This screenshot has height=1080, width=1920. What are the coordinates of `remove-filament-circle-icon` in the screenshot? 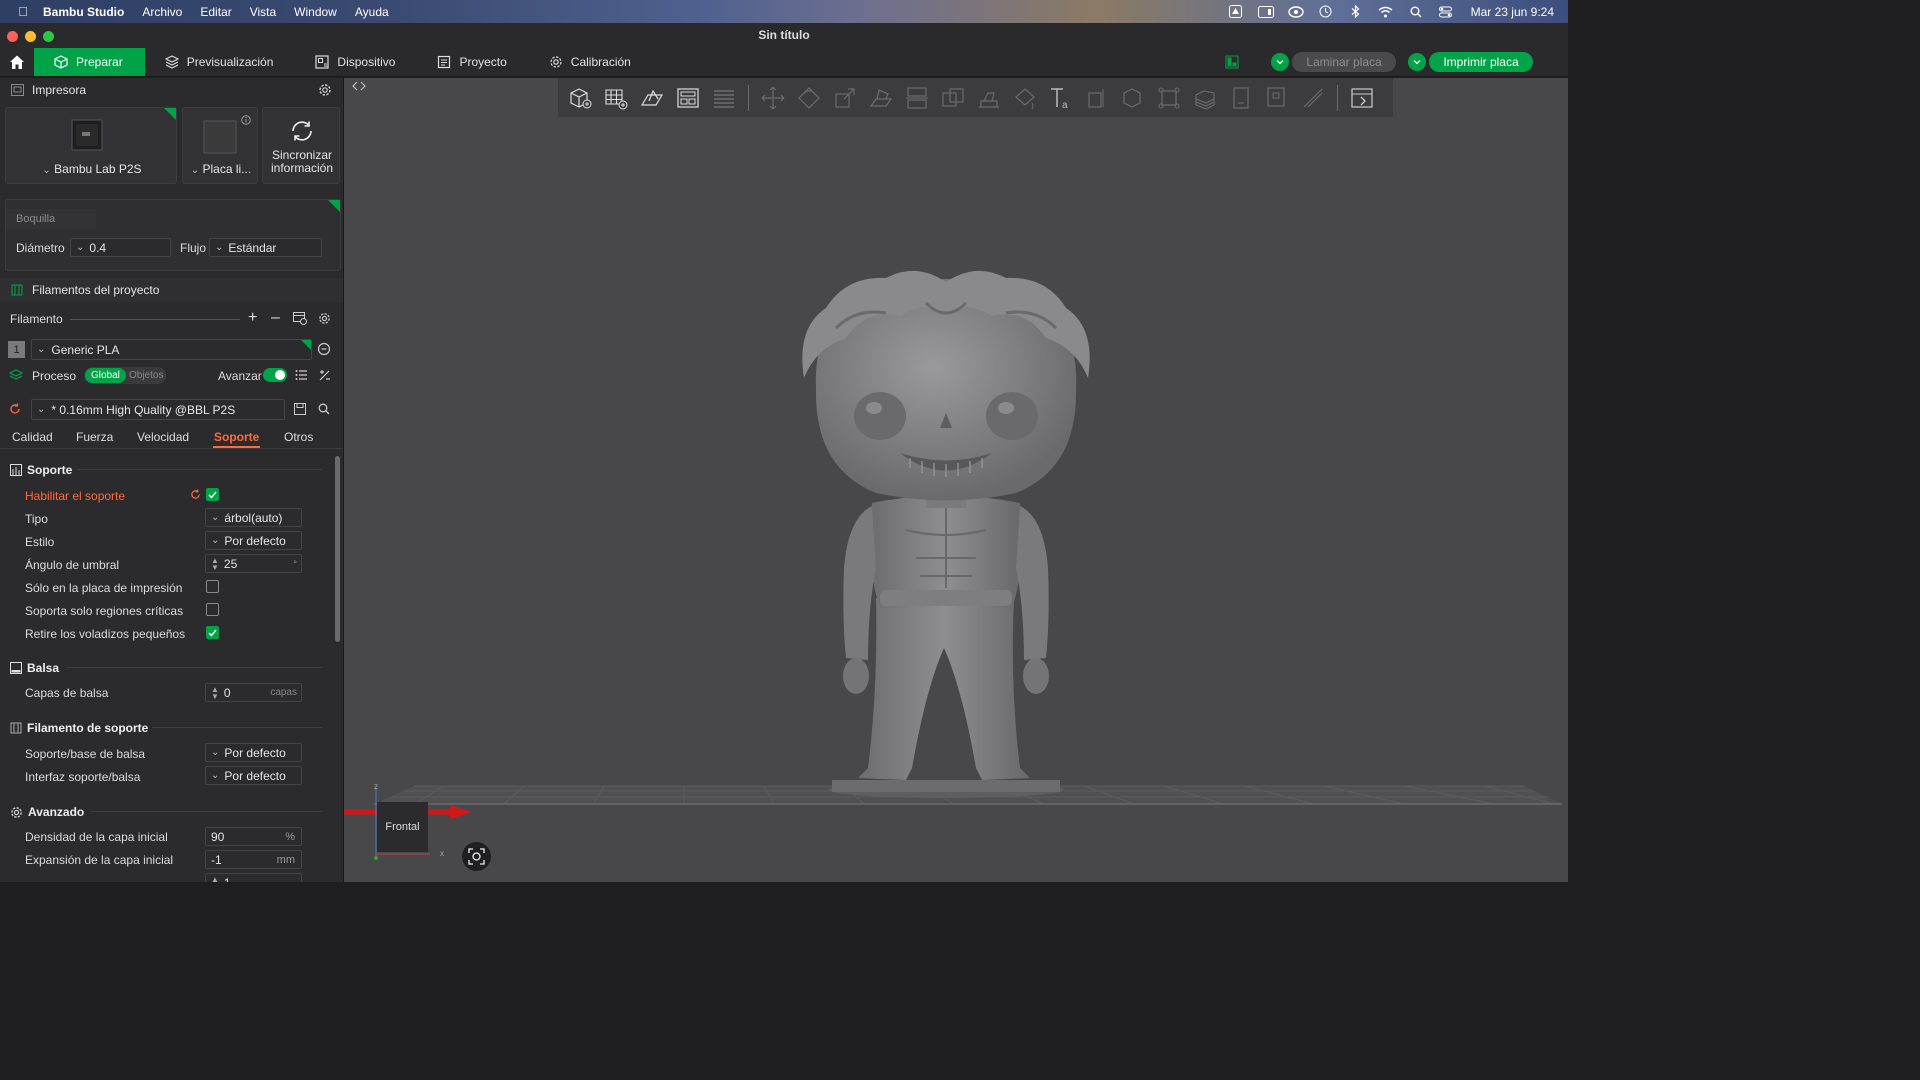 It's located at (324, 349).